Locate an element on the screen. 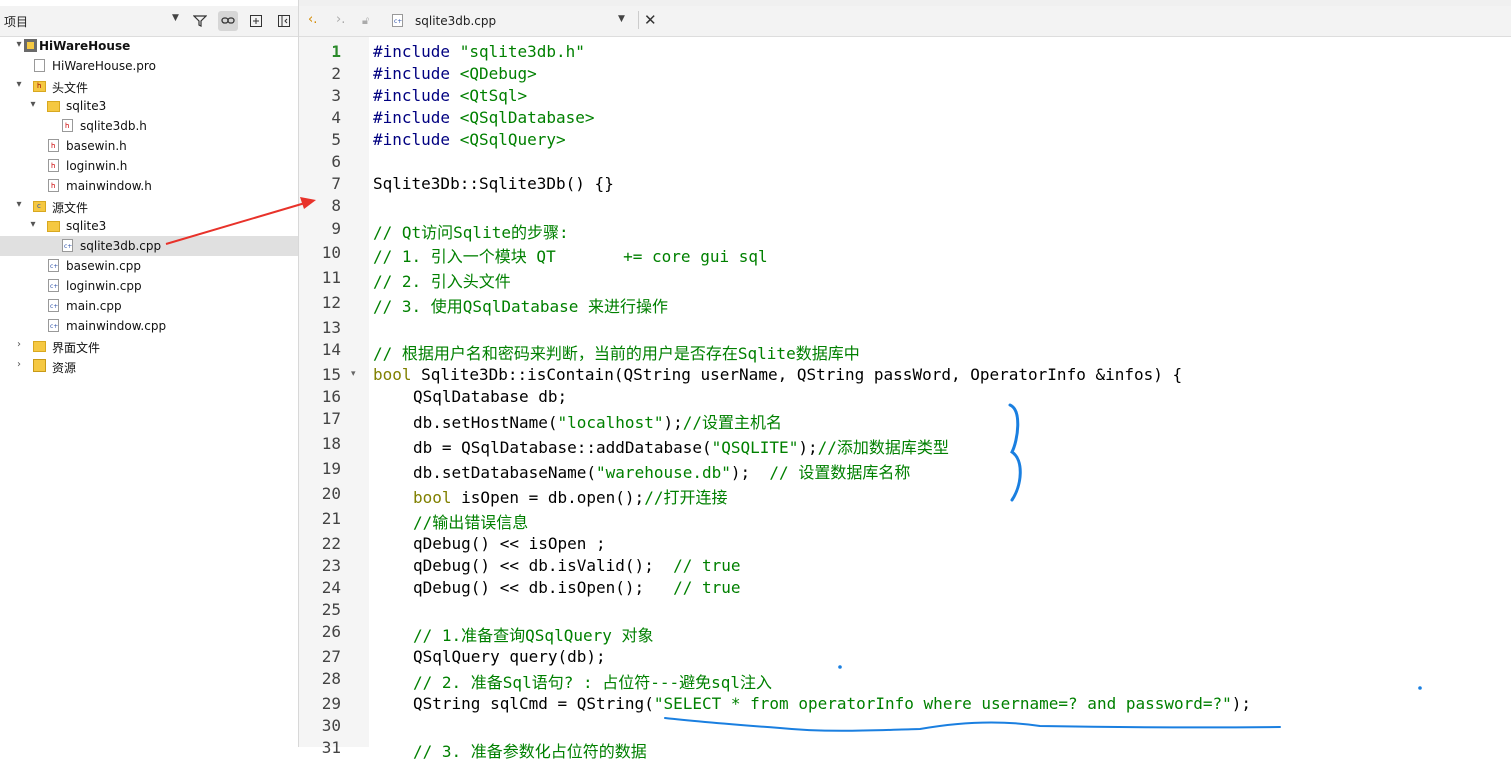 Image resolution: width=1511 pixels, height=762 pixels. line-number: 15 is located at coordinates (331, 374).